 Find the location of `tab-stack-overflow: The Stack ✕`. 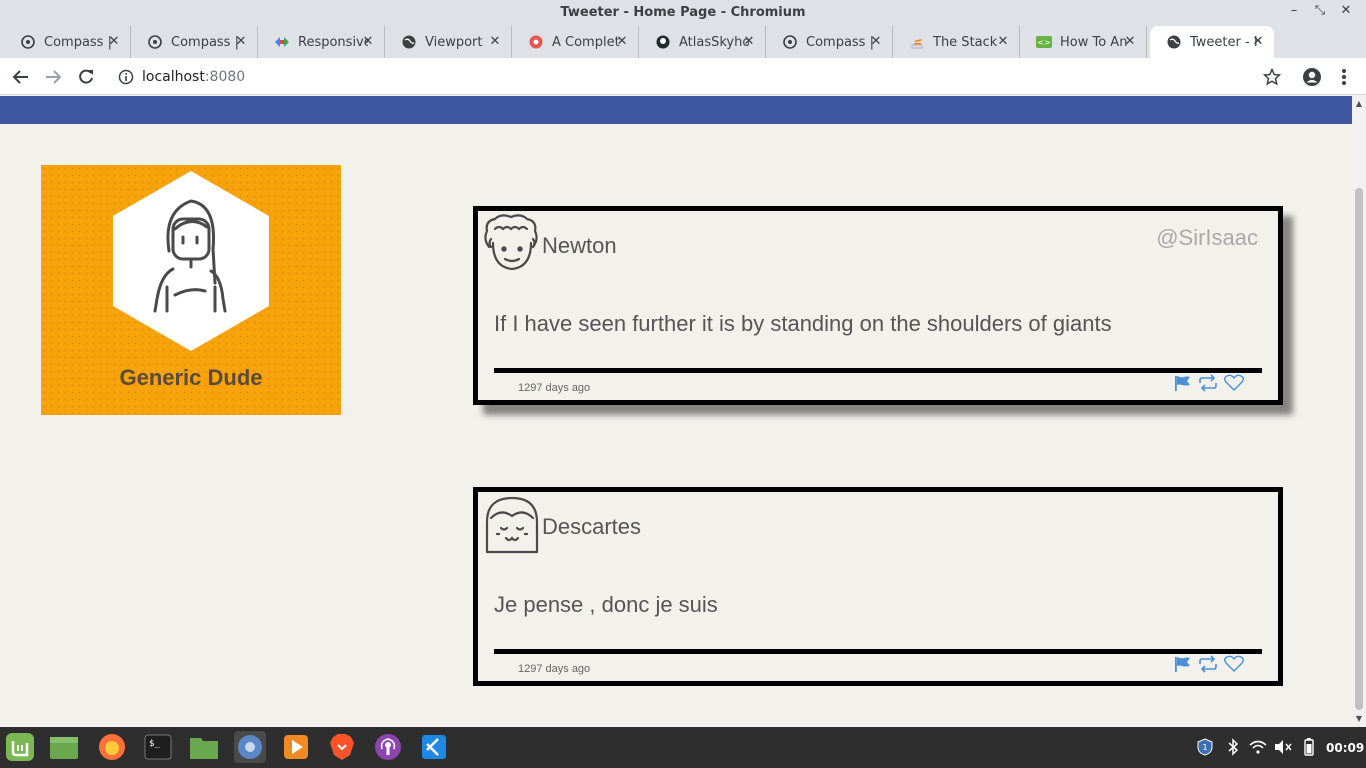

tab-stack-overflow: The Stack ✕ is located at coordinates (956, 42).